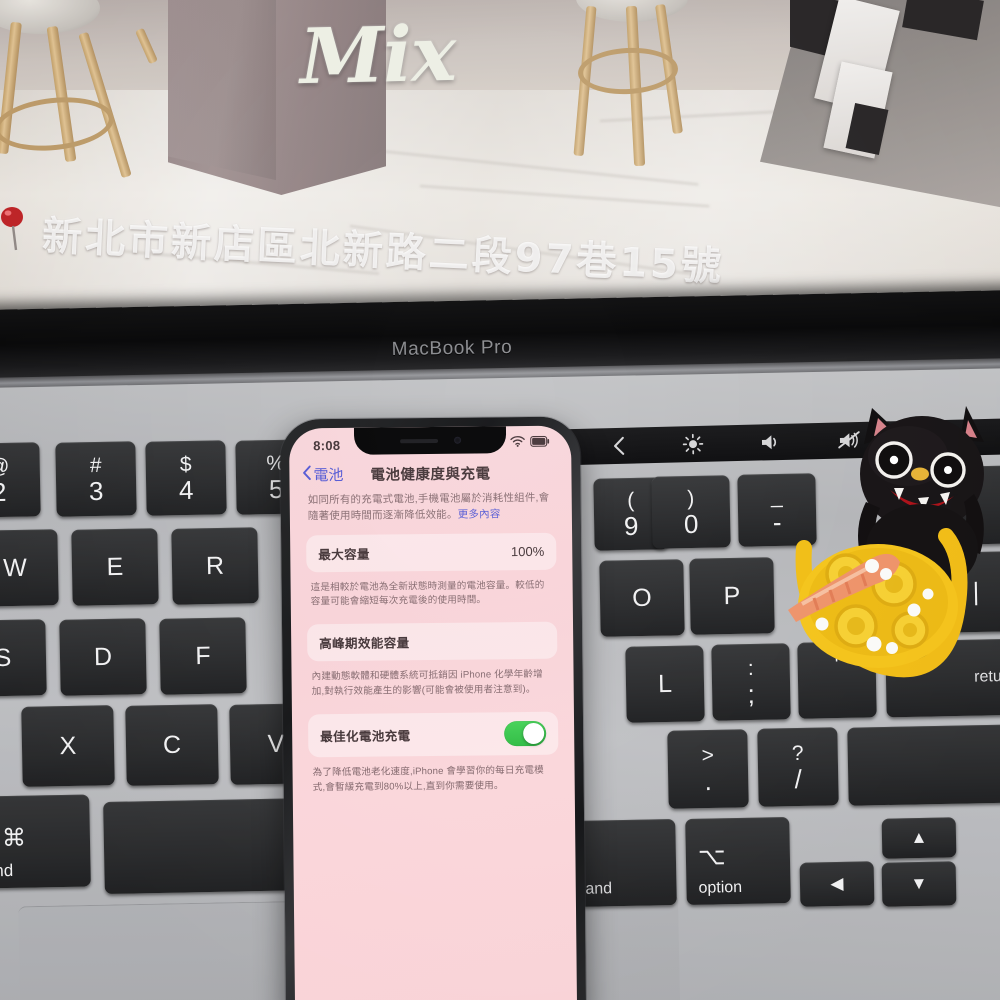 This screenshot has width=1000, height=1000. I want to click on key-command-left: ⌘ command, so click(45, 842).